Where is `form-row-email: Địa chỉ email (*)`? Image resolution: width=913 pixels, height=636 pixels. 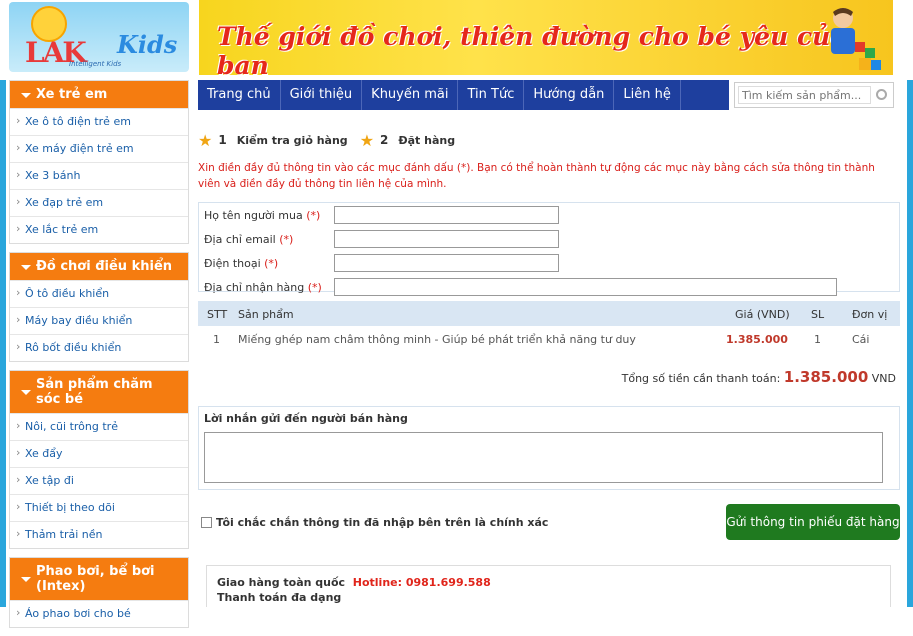 form-row-email: Địa chỉ email (*) is located at coordinates (381, 239).